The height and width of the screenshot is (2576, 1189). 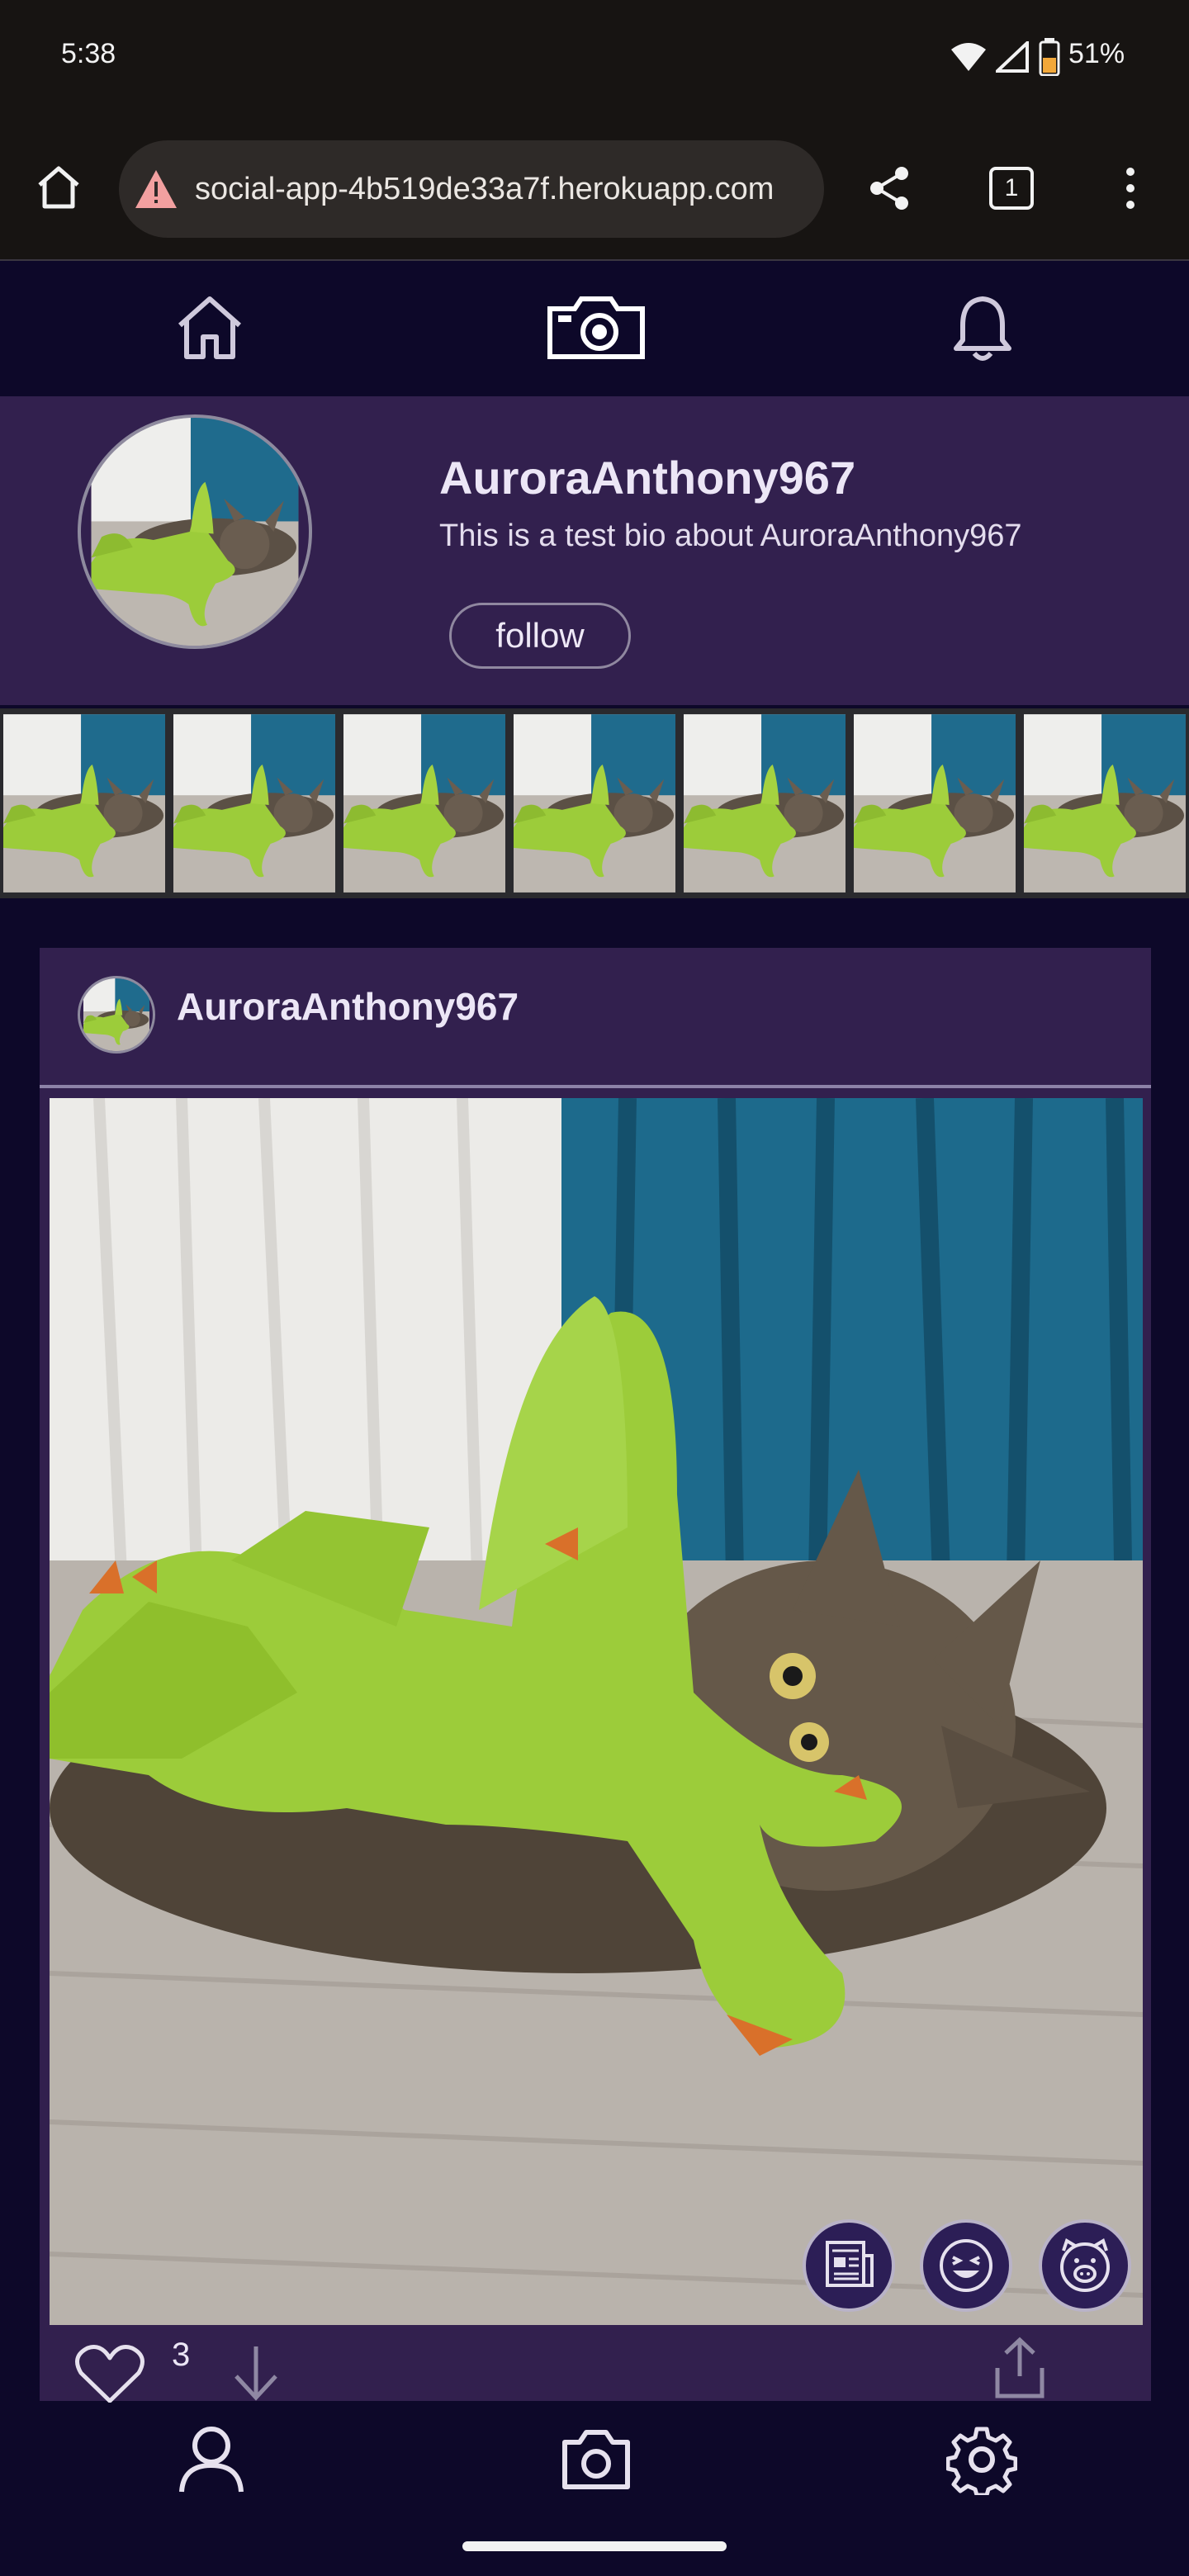 I want to click on url-text: social-app-4b519de33a7f.herokuapp.com, so click(x=484, y=189).